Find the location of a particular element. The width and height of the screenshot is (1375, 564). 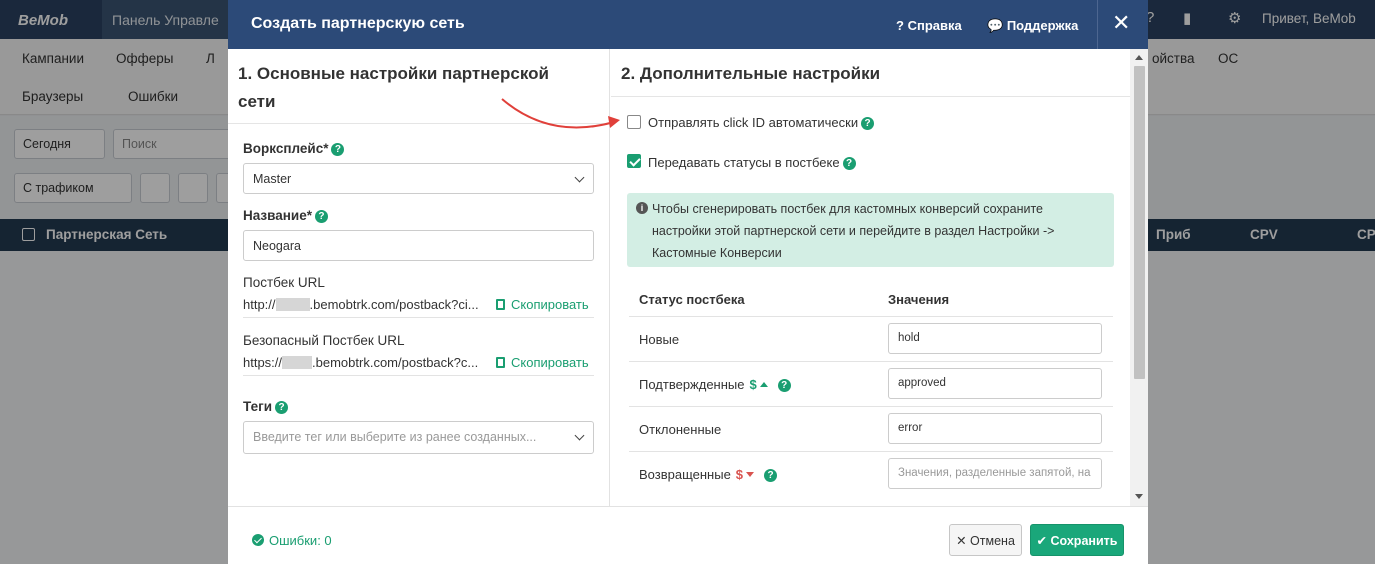

name-input: Neogara is located at coordinates (418, 245).